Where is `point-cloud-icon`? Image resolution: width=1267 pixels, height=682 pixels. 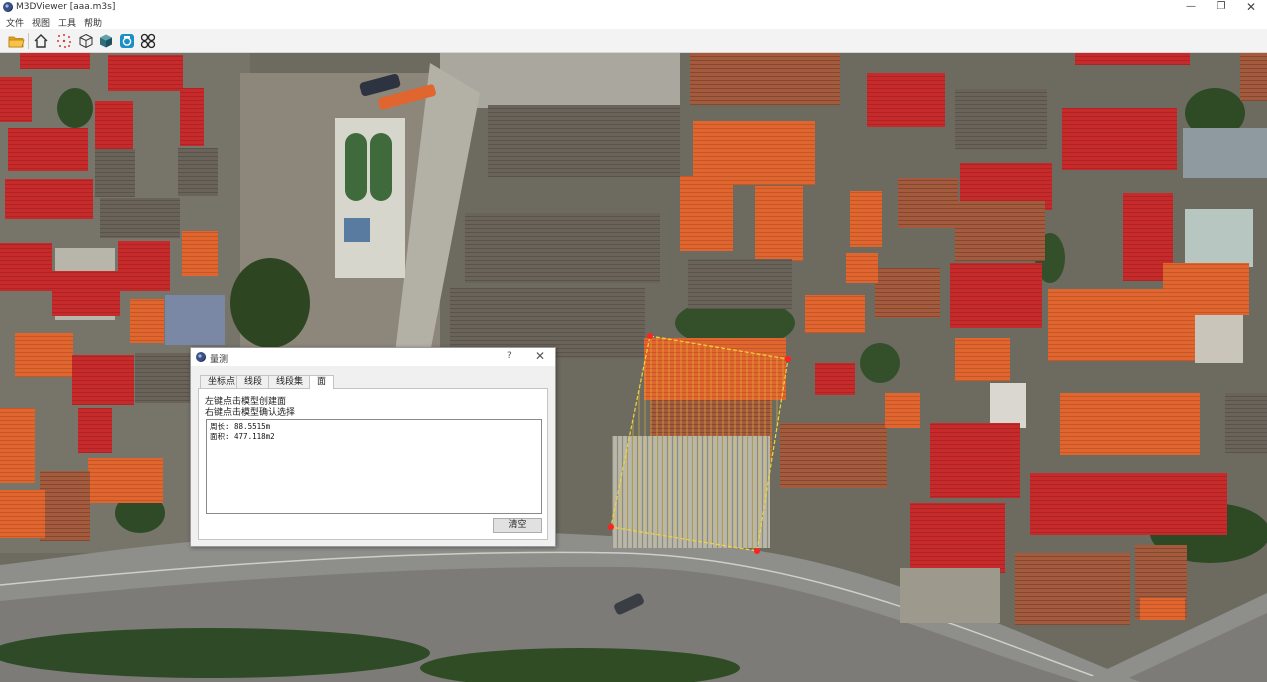 point-cloud-icon is located at coordinates (64, 41).